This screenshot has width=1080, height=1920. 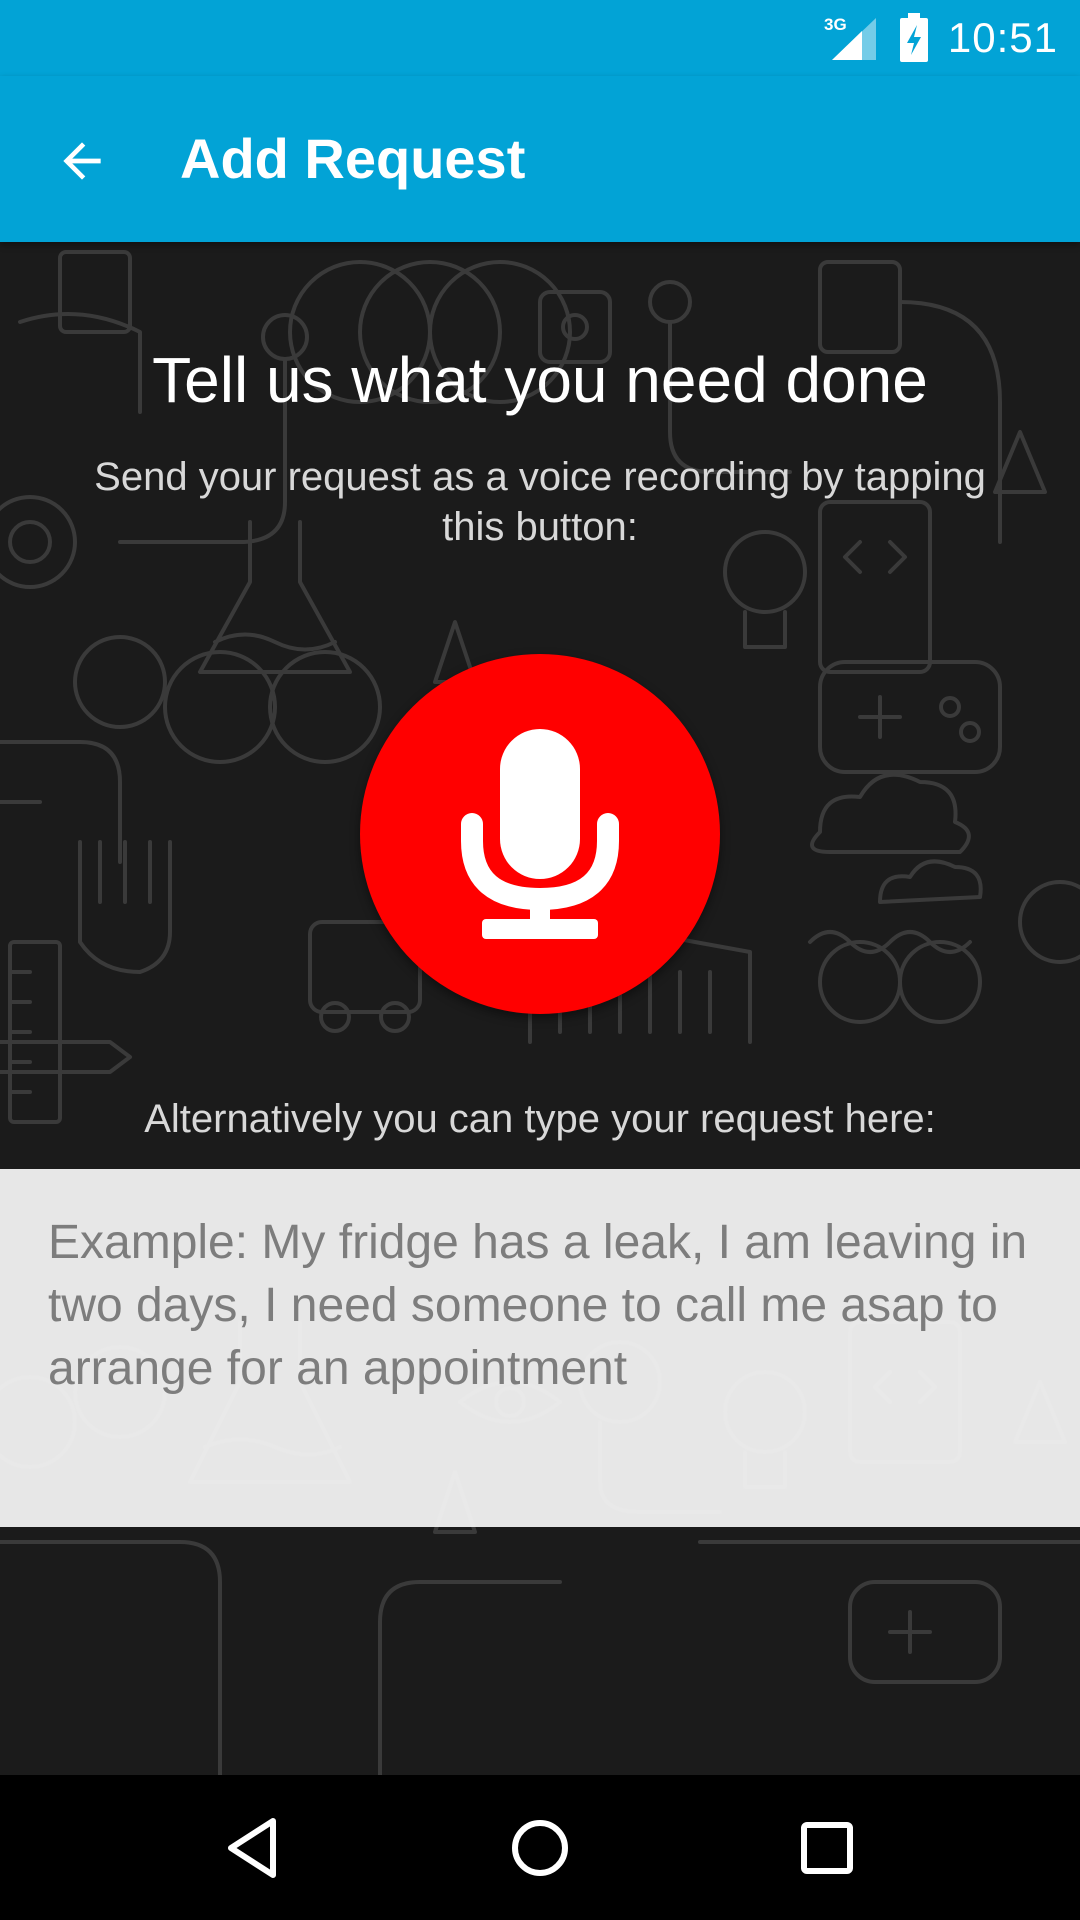 I want to click on back-button, so click(x=82, y=161).